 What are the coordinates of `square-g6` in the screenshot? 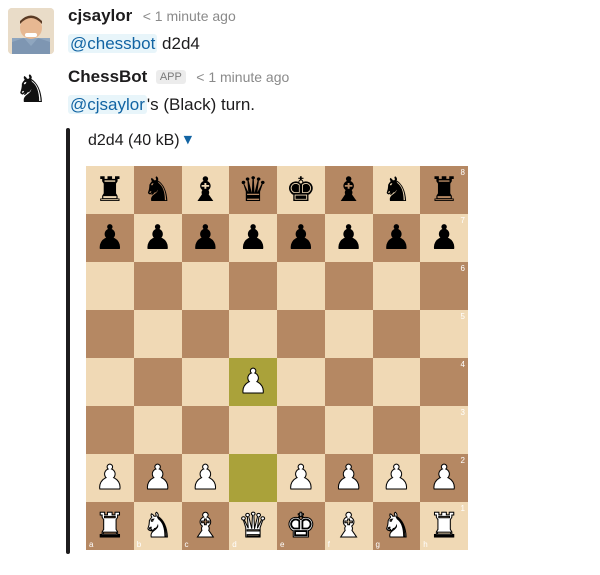 It's located at (396, 286).